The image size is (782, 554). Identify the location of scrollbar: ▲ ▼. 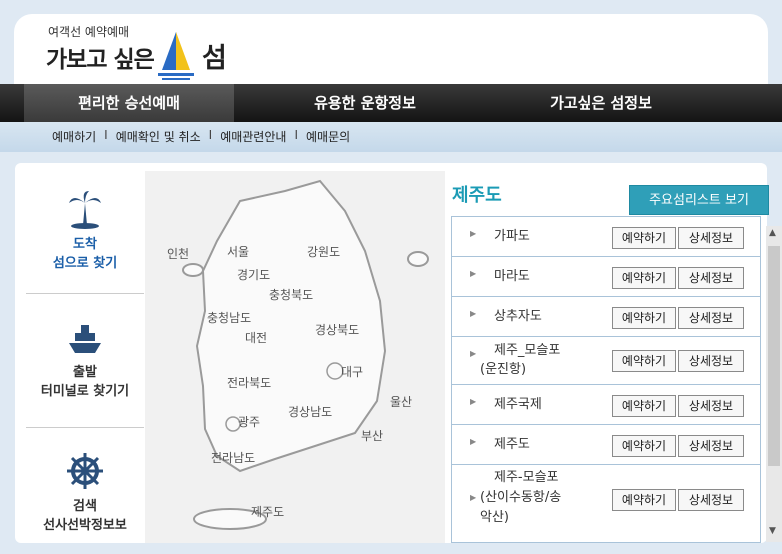
(774, 384).